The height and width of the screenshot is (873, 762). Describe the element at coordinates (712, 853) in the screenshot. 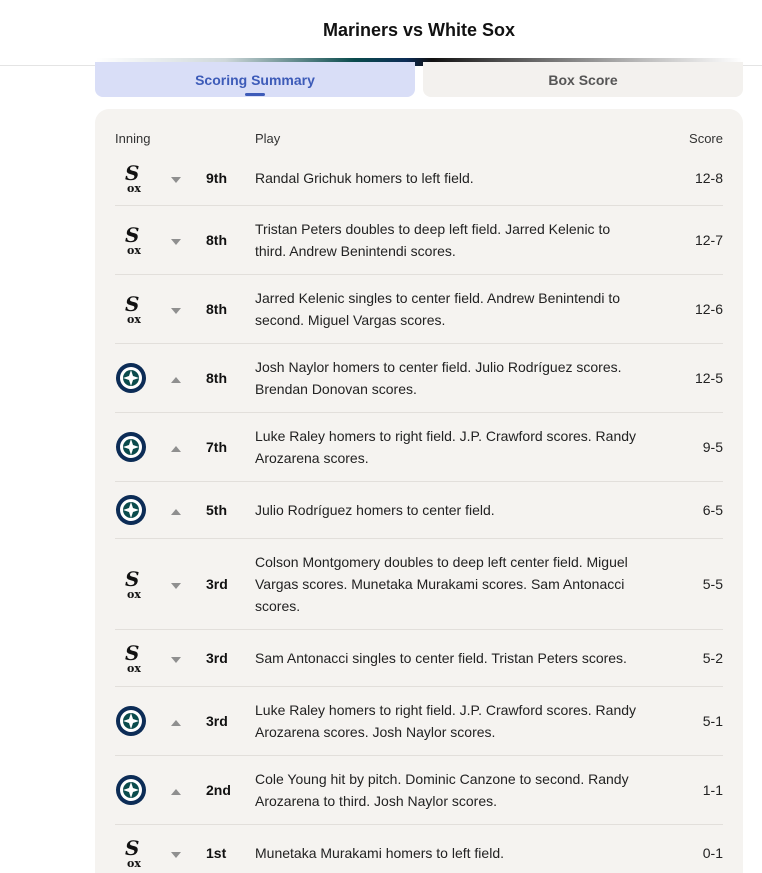

I see `play-score: 0-1` at that location.